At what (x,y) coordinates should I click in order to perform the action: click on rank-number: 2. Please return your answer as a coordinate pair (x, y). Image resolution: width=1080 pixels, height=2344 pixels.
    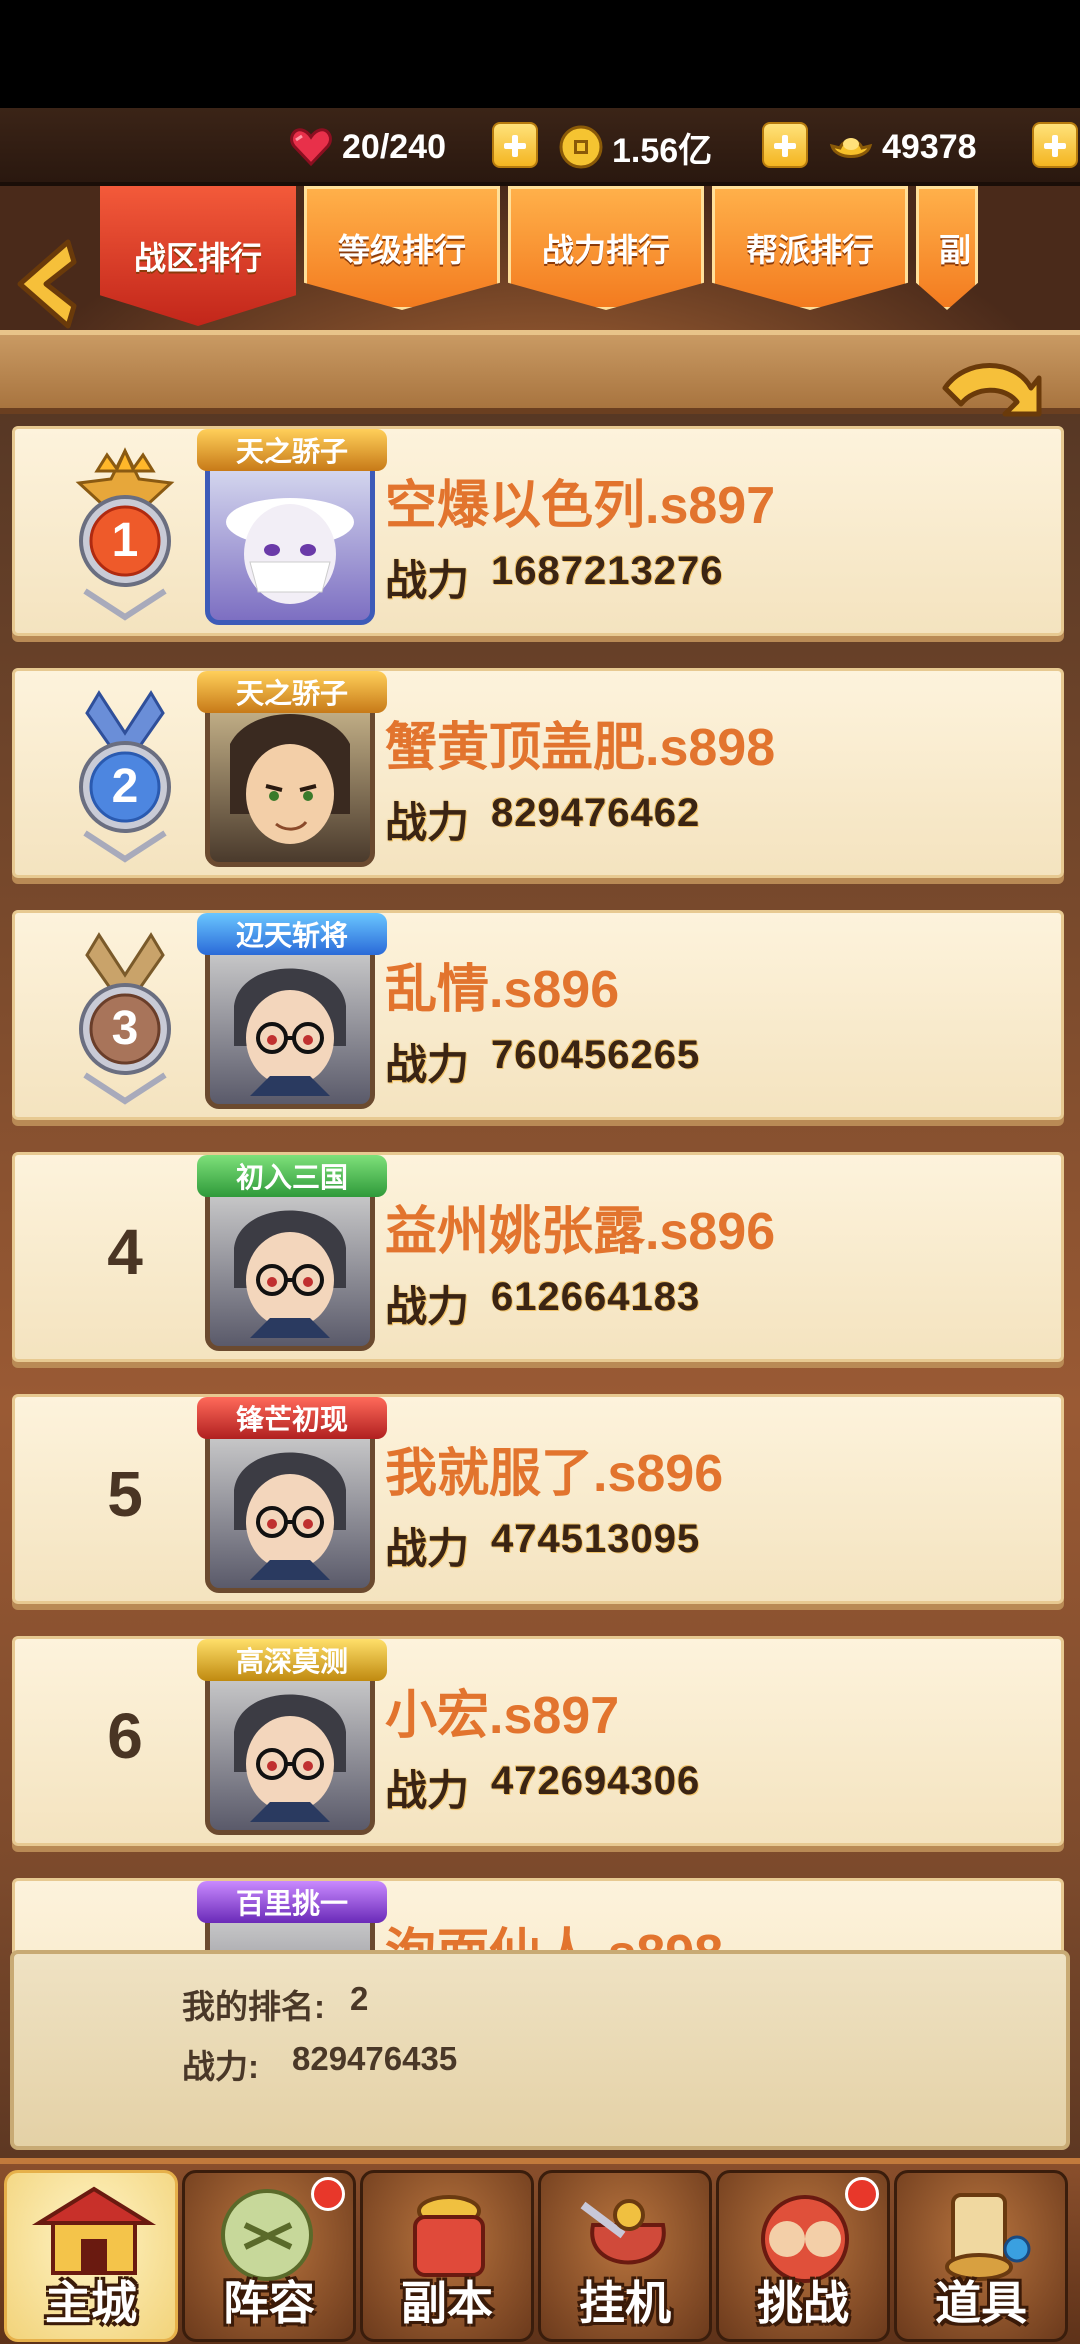
    Looking at the image, I should click on (125, 786).